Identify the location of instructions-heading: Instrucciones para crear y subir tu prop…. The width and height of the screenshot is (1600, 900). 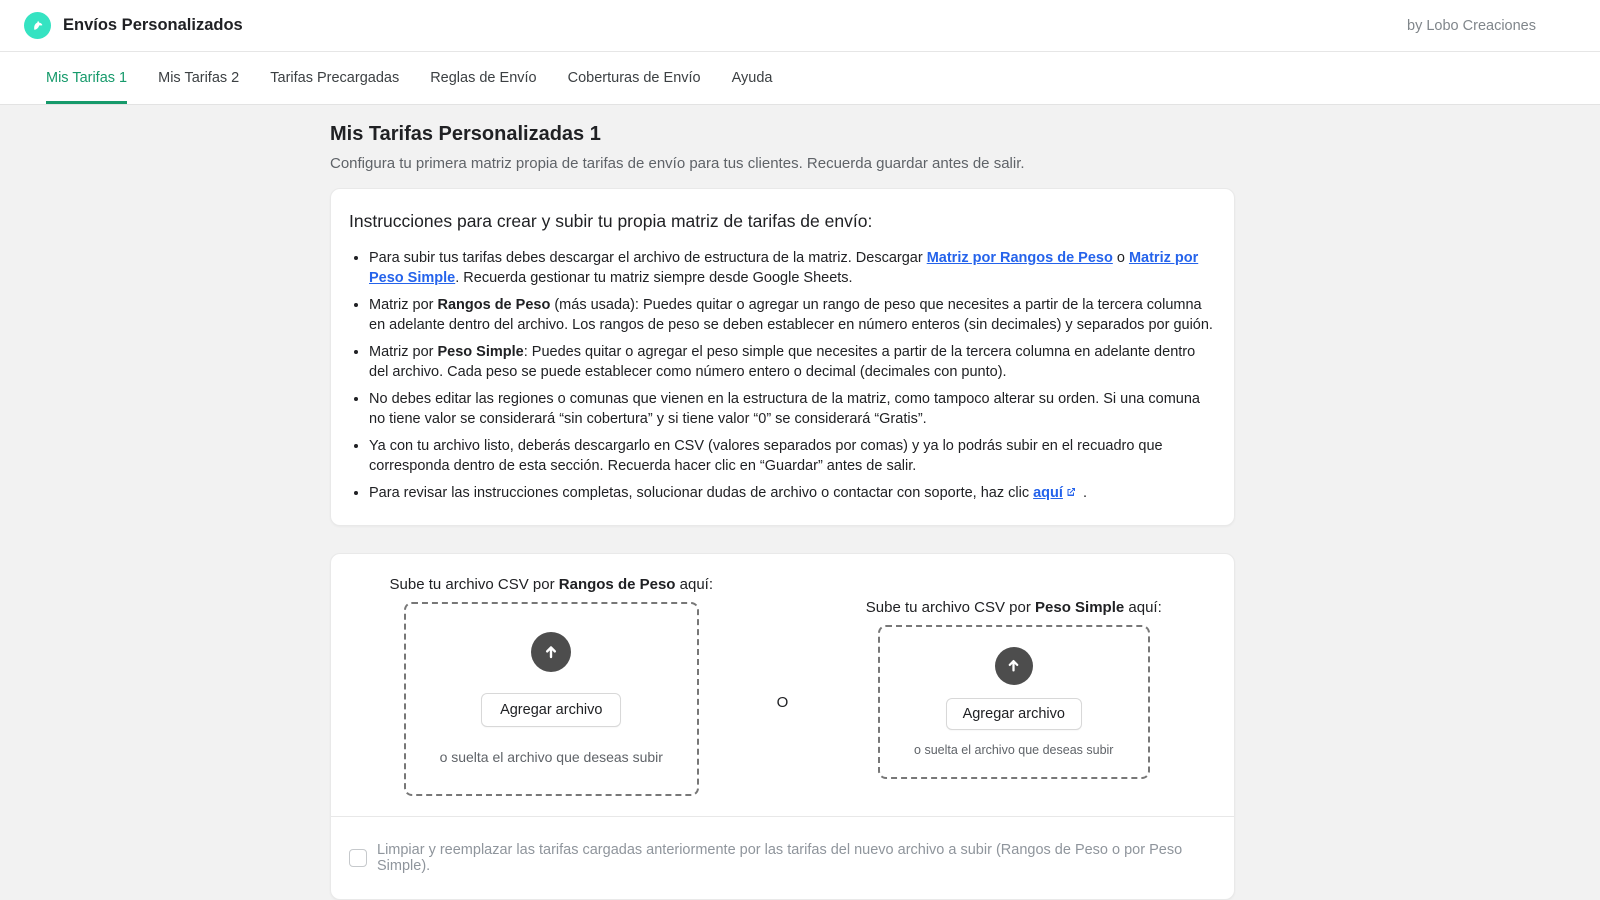
(611, 221).